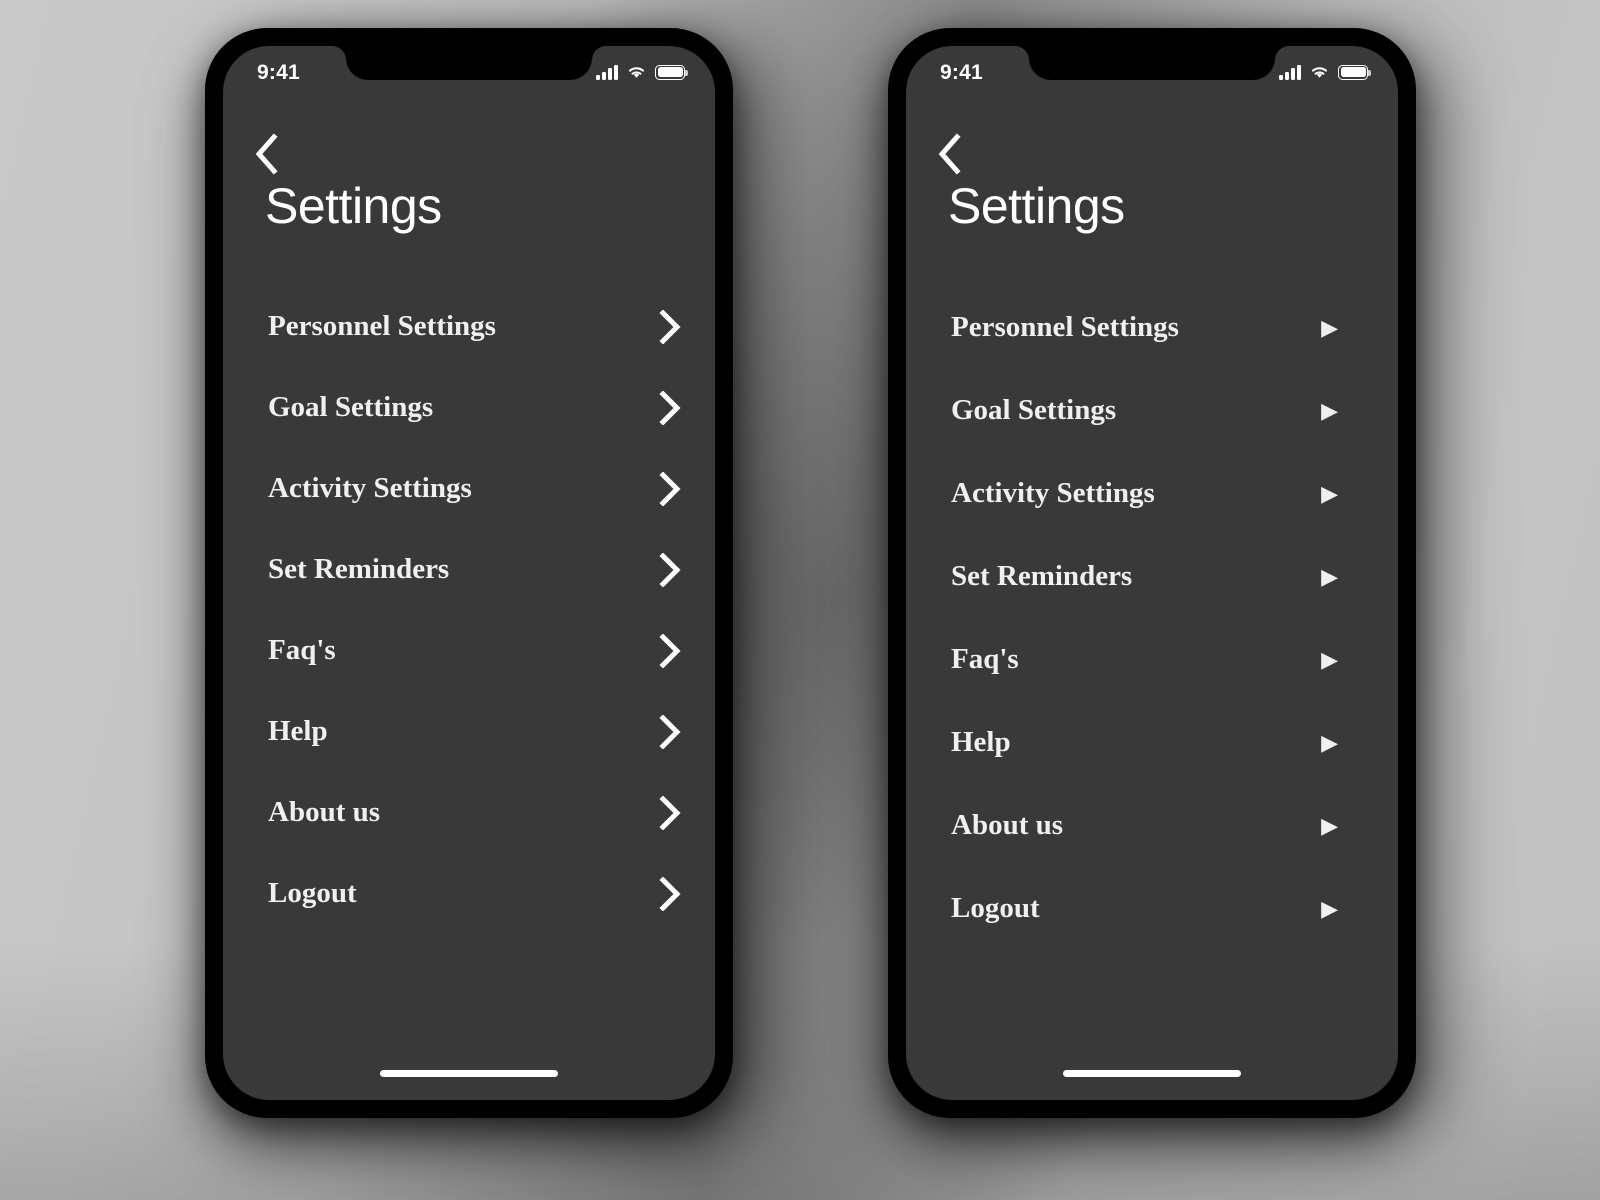 Image resolution: width=1600 pixels, height=1200 pixels. Describe the element at coordinates (475, 731) in the screenshot. I see `menu-item-help: Help` at that location.